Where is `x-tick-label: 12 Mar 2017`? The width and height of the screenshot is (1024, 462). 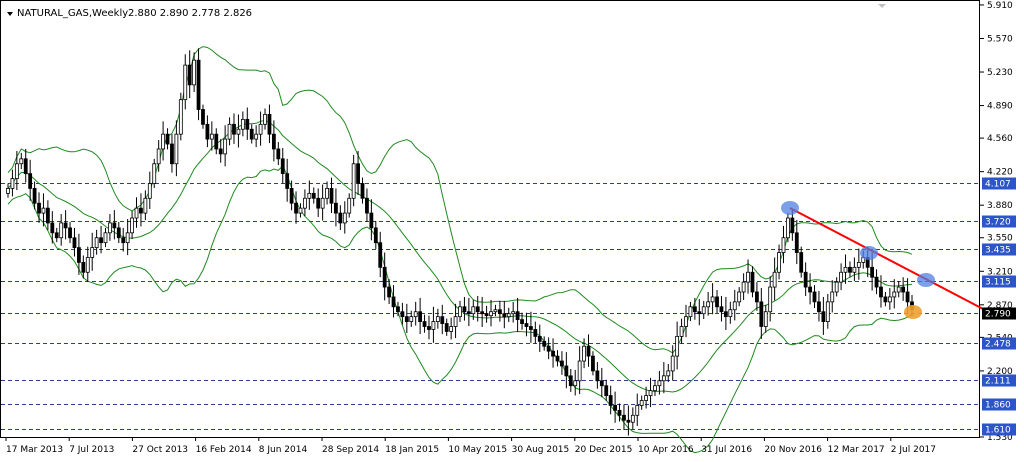 x-tick-label: 12 Mar 2017 is located at coordinates (856, 450).